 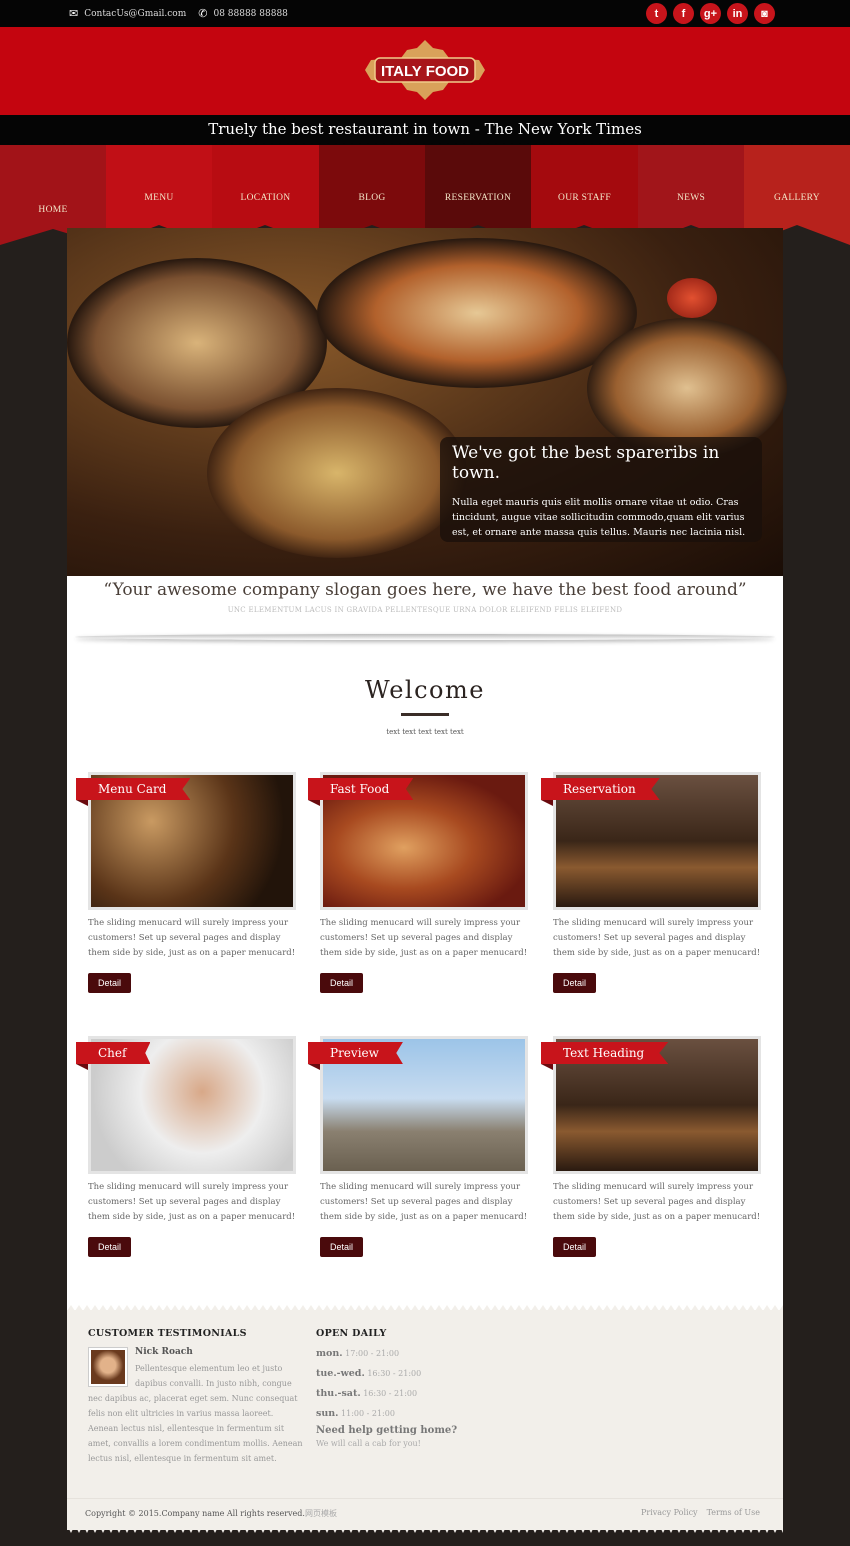 What do you see at coordinates (425, 637) in the screenshot?
I see `divider-shadow` at bounding box center [425, 637].